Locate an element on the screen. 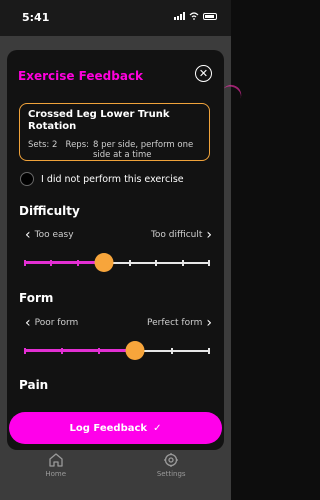  form-right: Perfect form › is located at coordinates (179, 323).